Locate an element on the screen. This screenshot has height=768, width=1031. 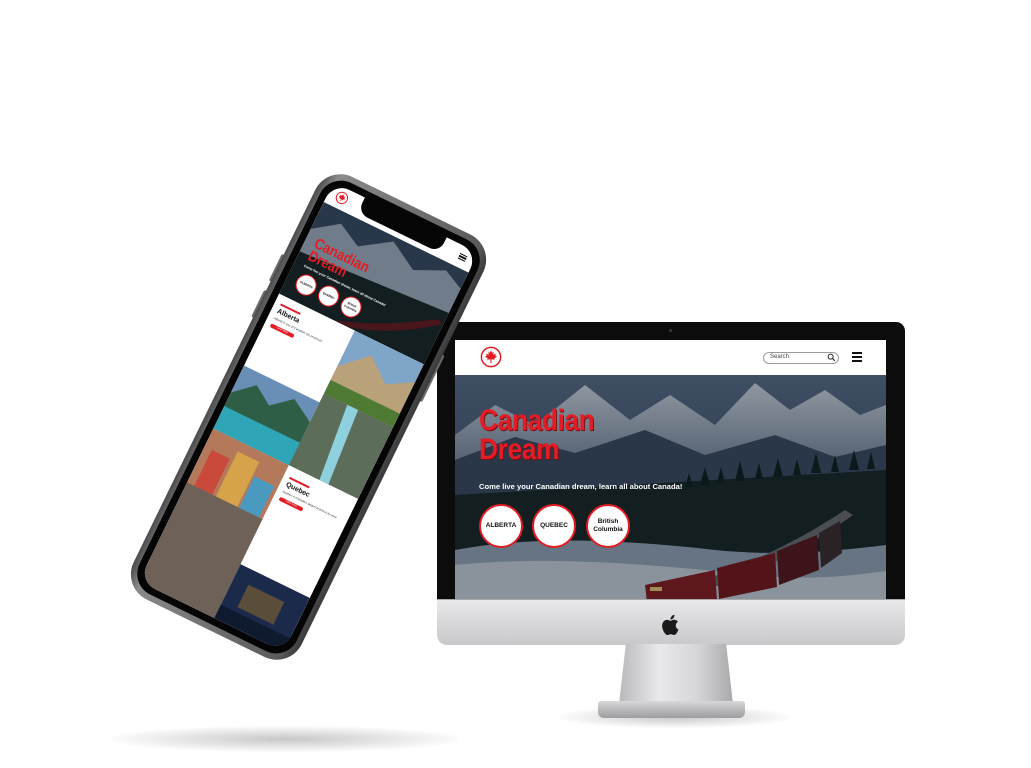
alberta-button: ALBERTA is located at coordinates (501, 526).